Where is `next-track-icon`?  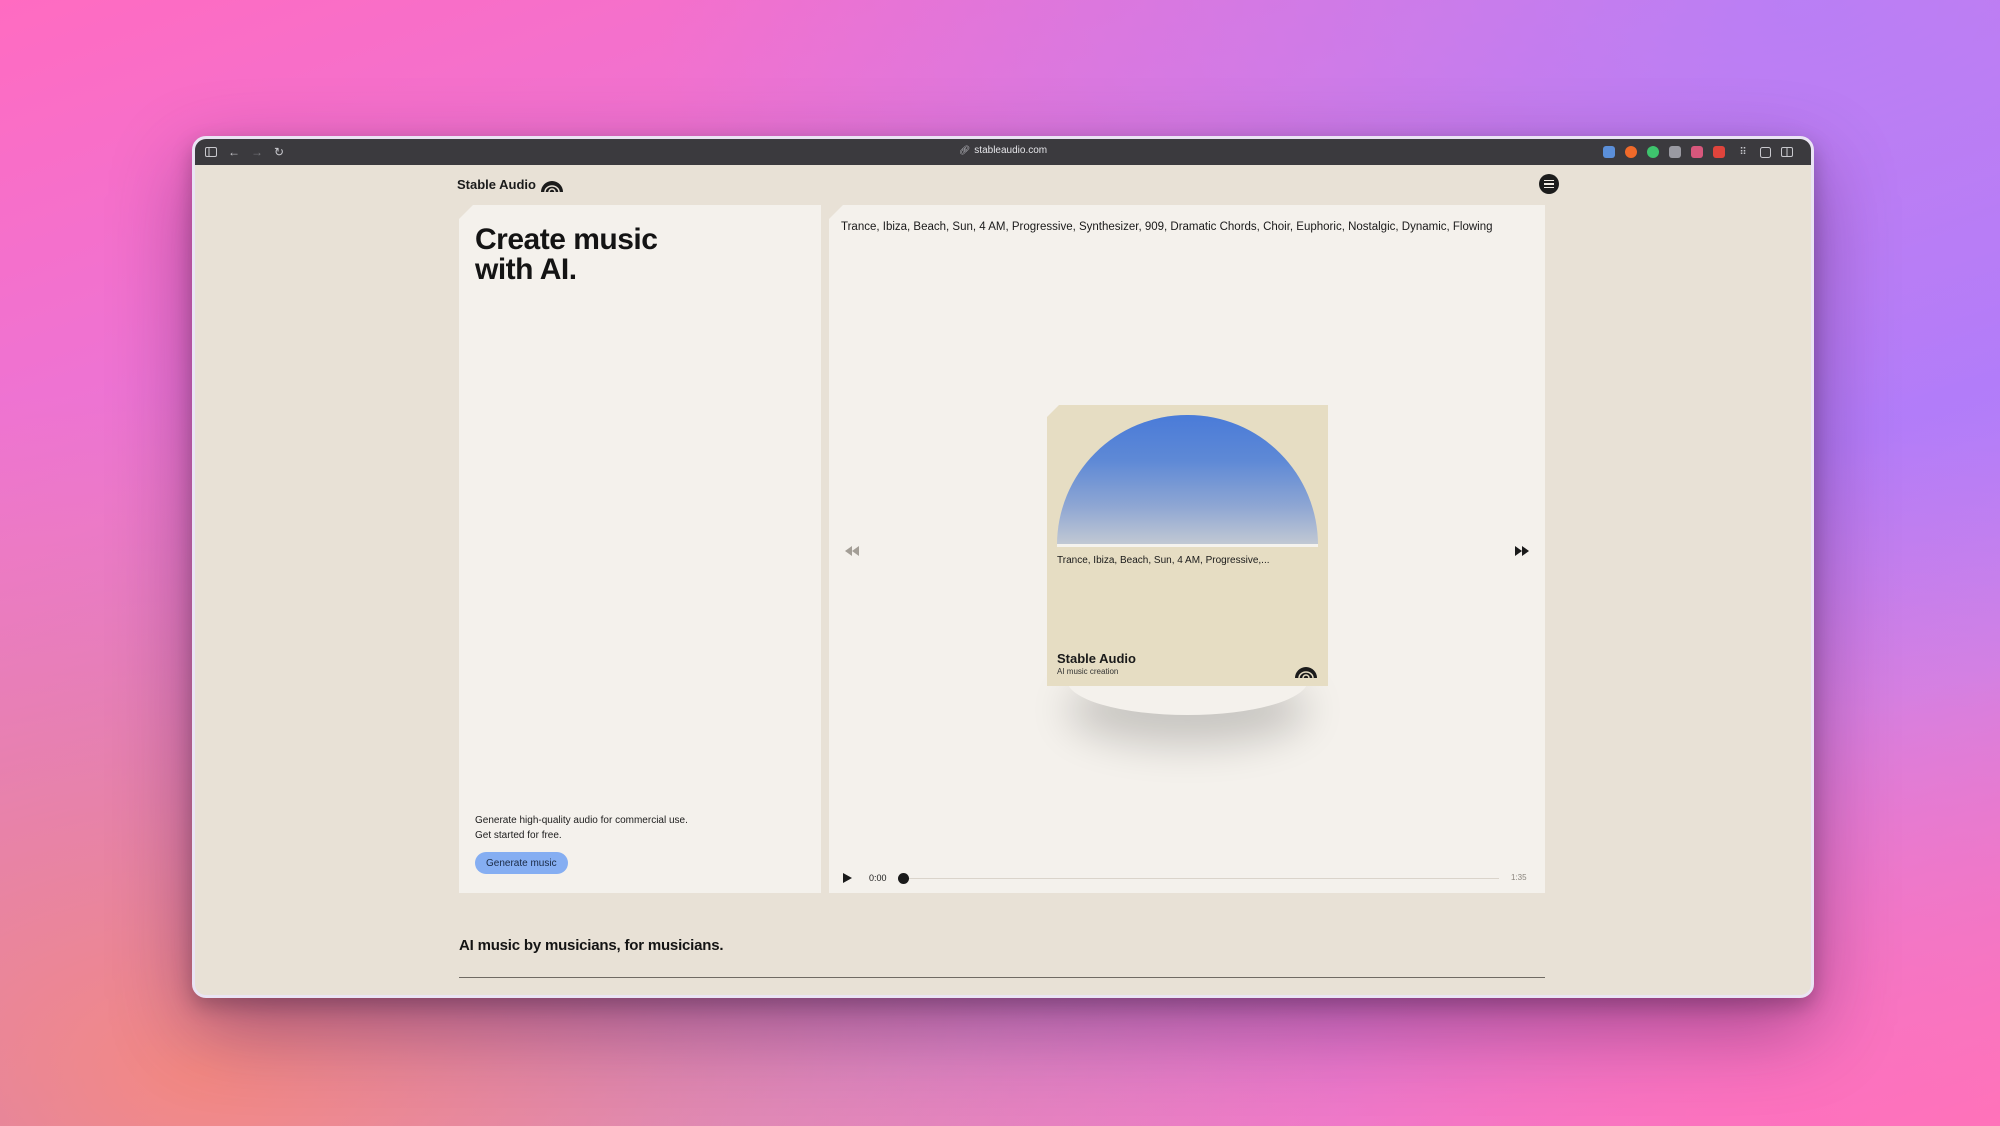 next-track-icon is located at coordinates (1522, 551).